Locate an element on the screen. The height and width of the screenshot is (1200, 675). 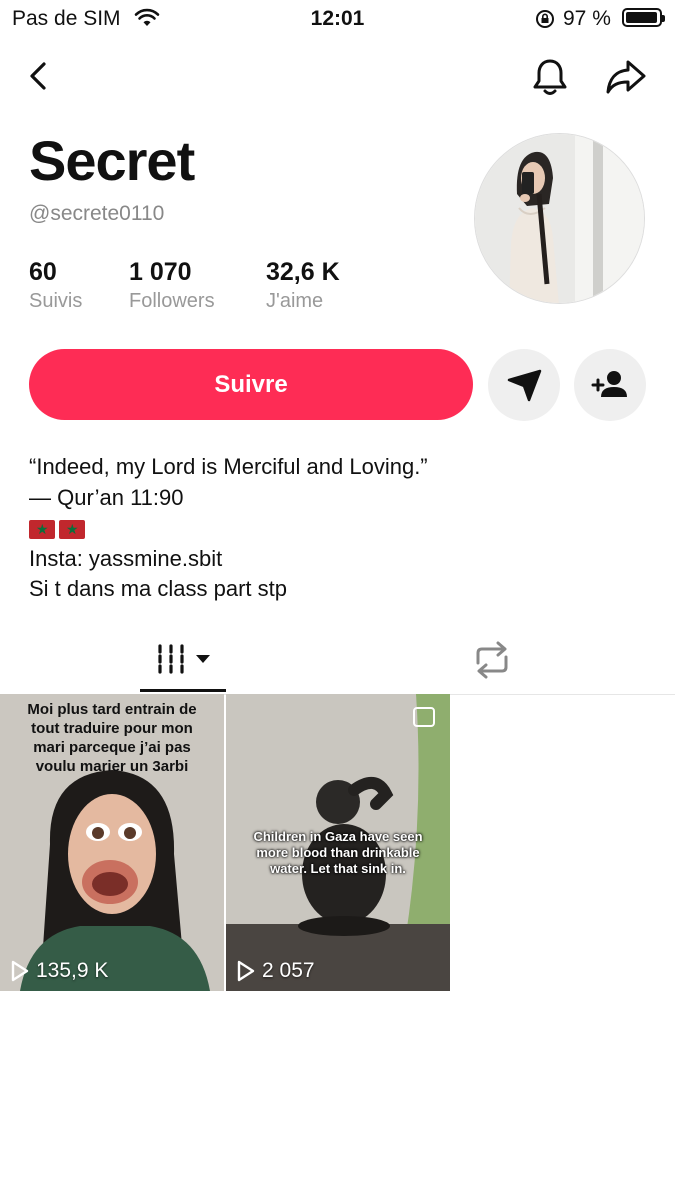
stat-likes: 32,6 K J'aime is located at coordinates (303, 285).